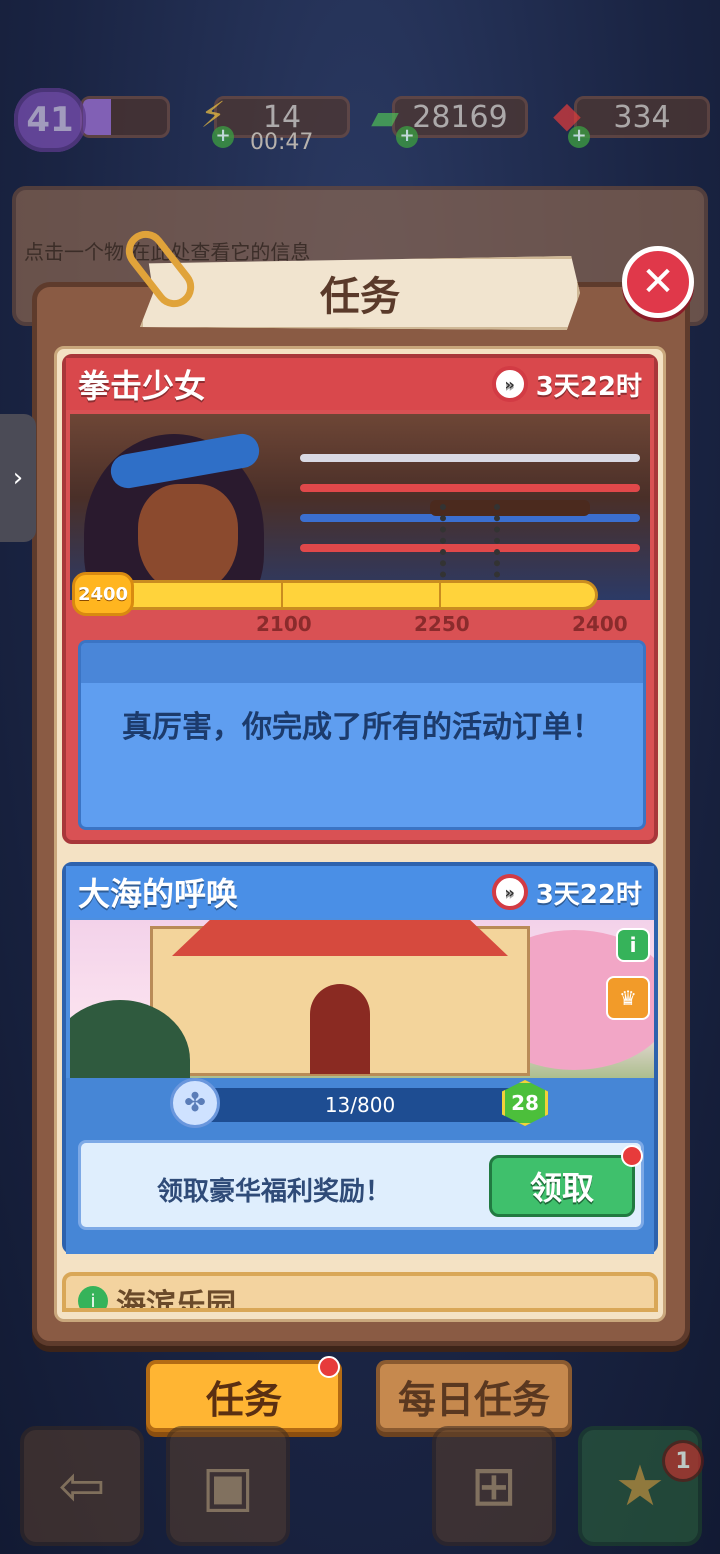 The image size is (720, 1554). I want to click on backpack-button: ▣, so click(228, 1486).